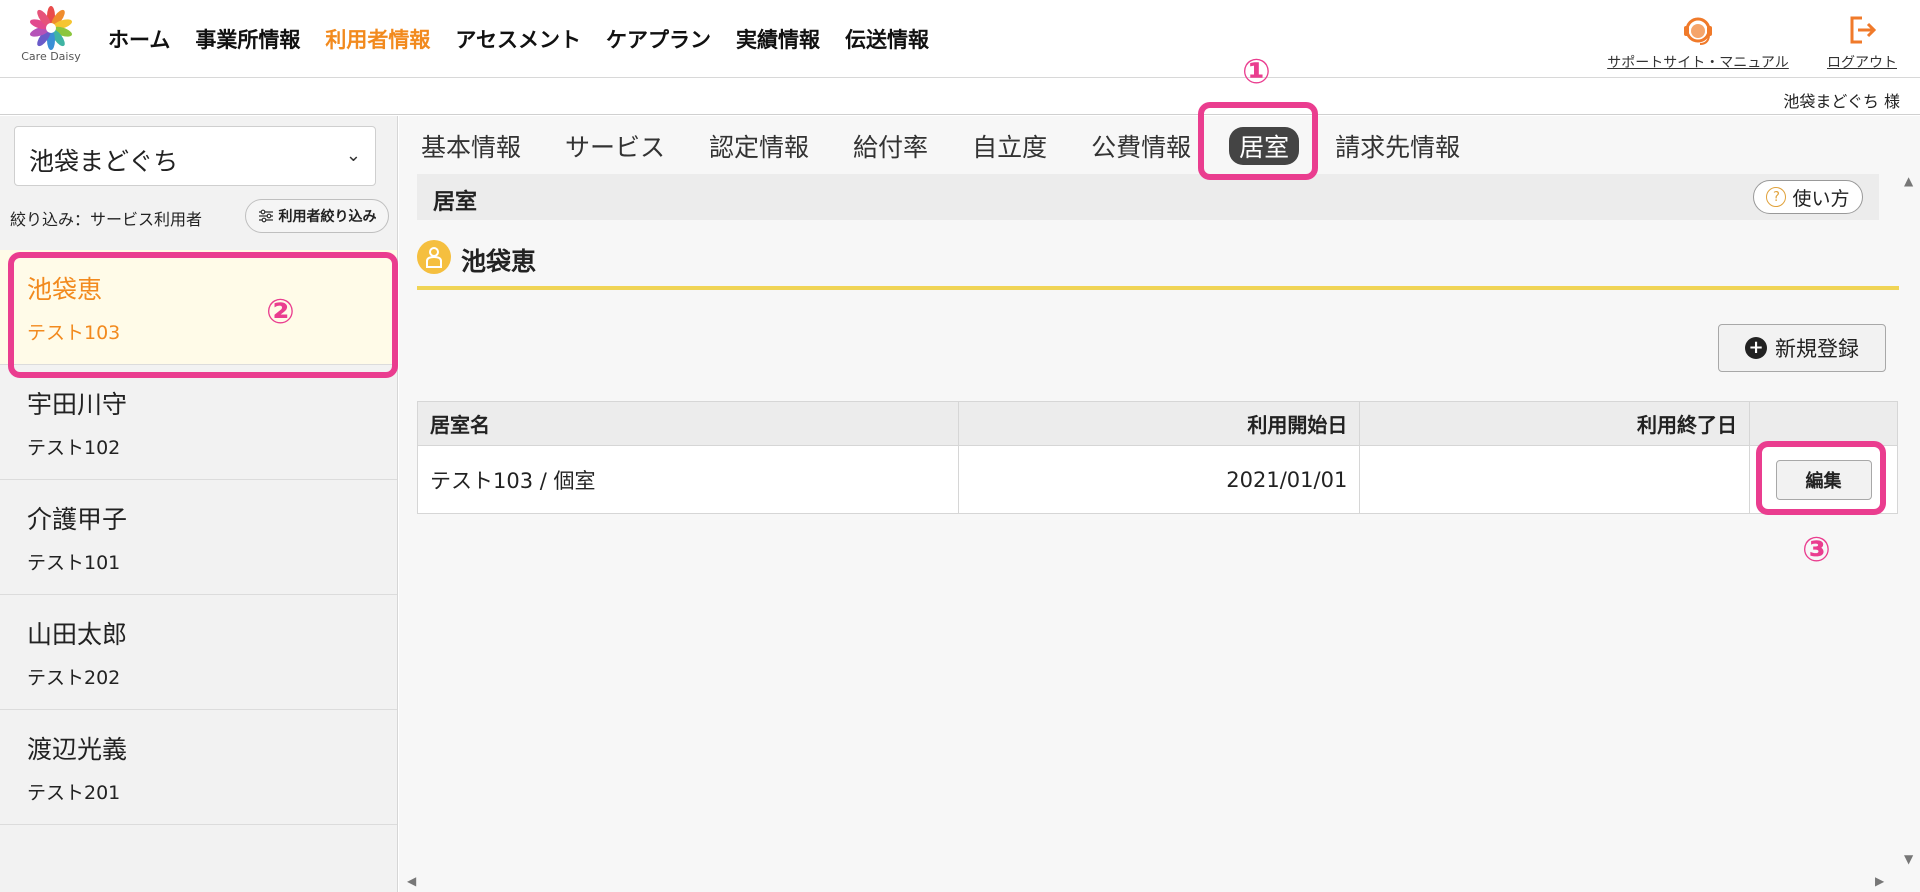 The image size is (1920, 892). What do you see at coordinates (1841, 101) in the screenshot?
I see `logged-in-user: 池袋まどぐち 様` at bounding box center [1841, 101].